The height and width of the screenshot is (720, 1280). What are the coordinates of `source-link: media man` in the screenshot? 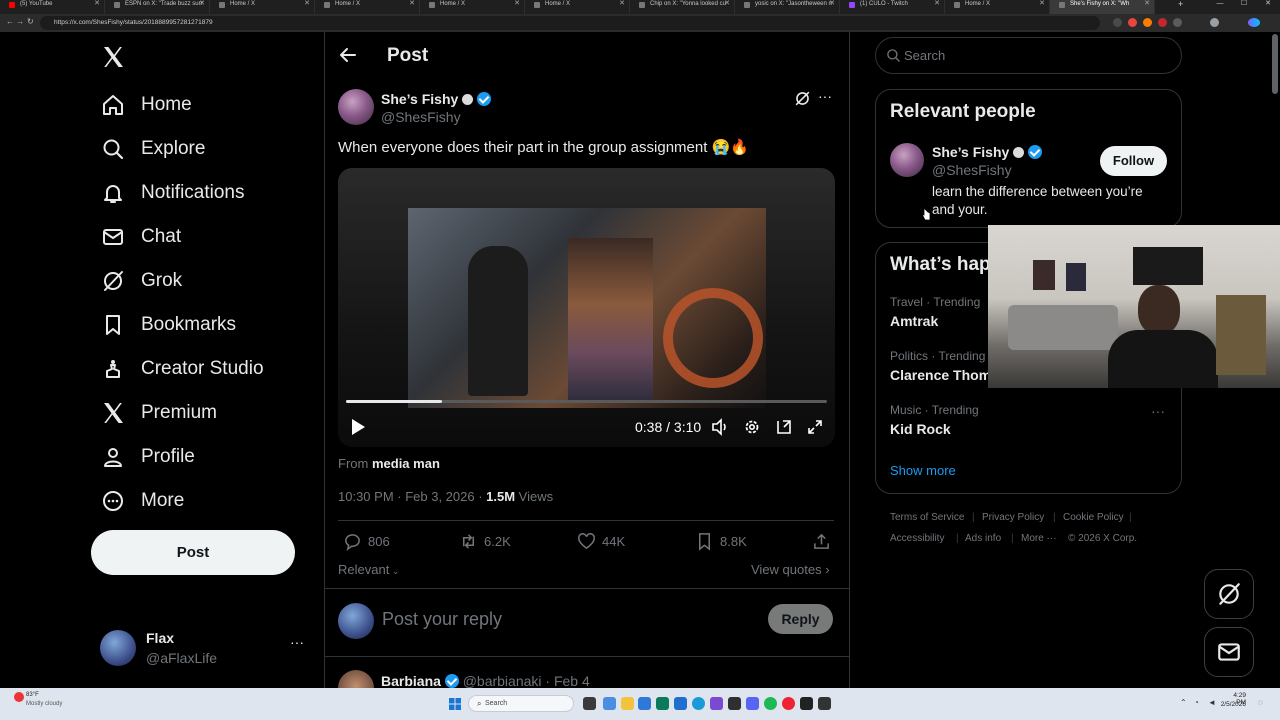 It's located at (406, 463).